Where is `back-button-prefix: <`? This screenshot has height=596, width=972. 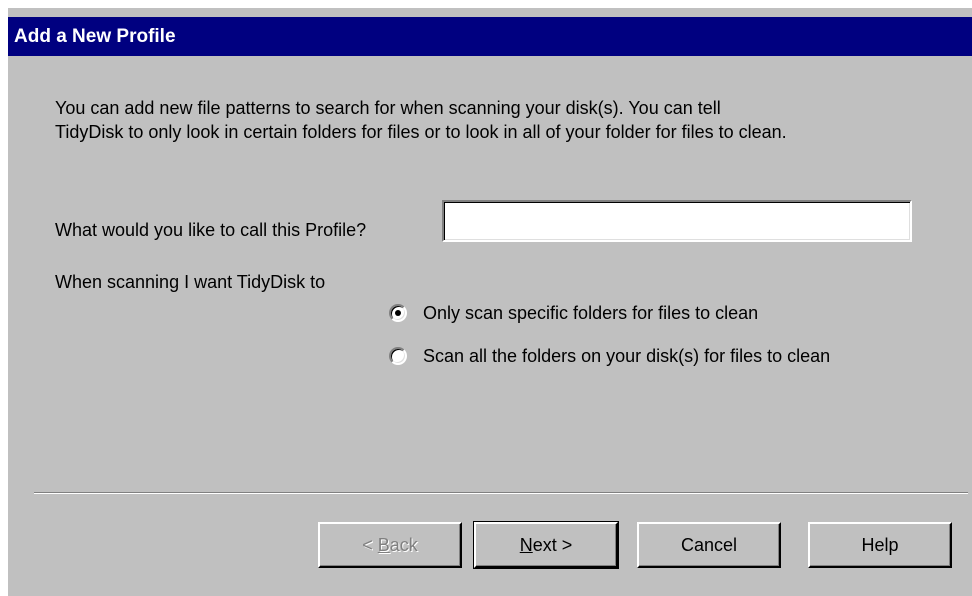 back-button-prefix: < is located at coordinates (370, 545).